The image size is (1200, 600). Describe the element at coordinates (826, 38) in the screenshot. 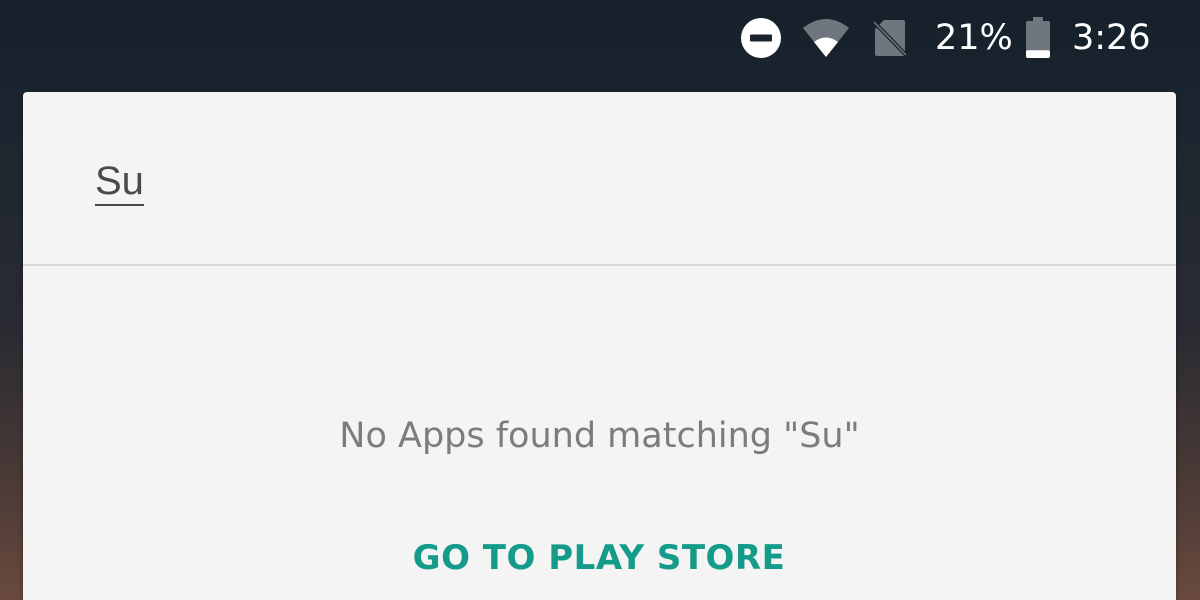

I see `wifi-icon` at that location.